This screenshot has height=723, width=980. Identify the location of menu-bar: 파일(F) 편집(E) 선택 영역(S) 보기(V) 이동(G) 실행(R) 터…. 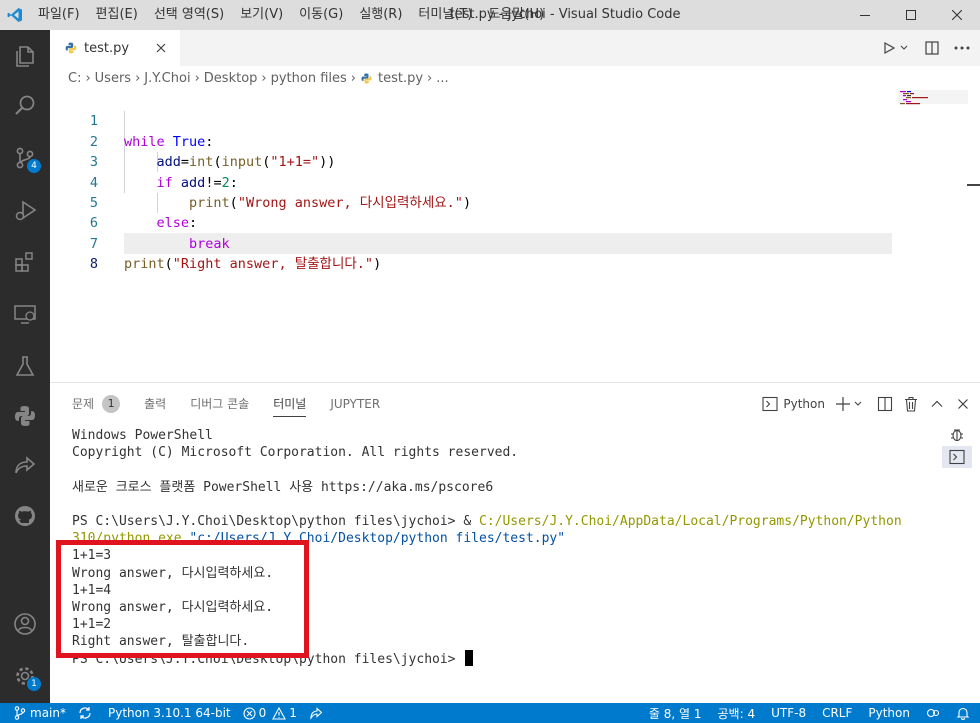
(291, 15).